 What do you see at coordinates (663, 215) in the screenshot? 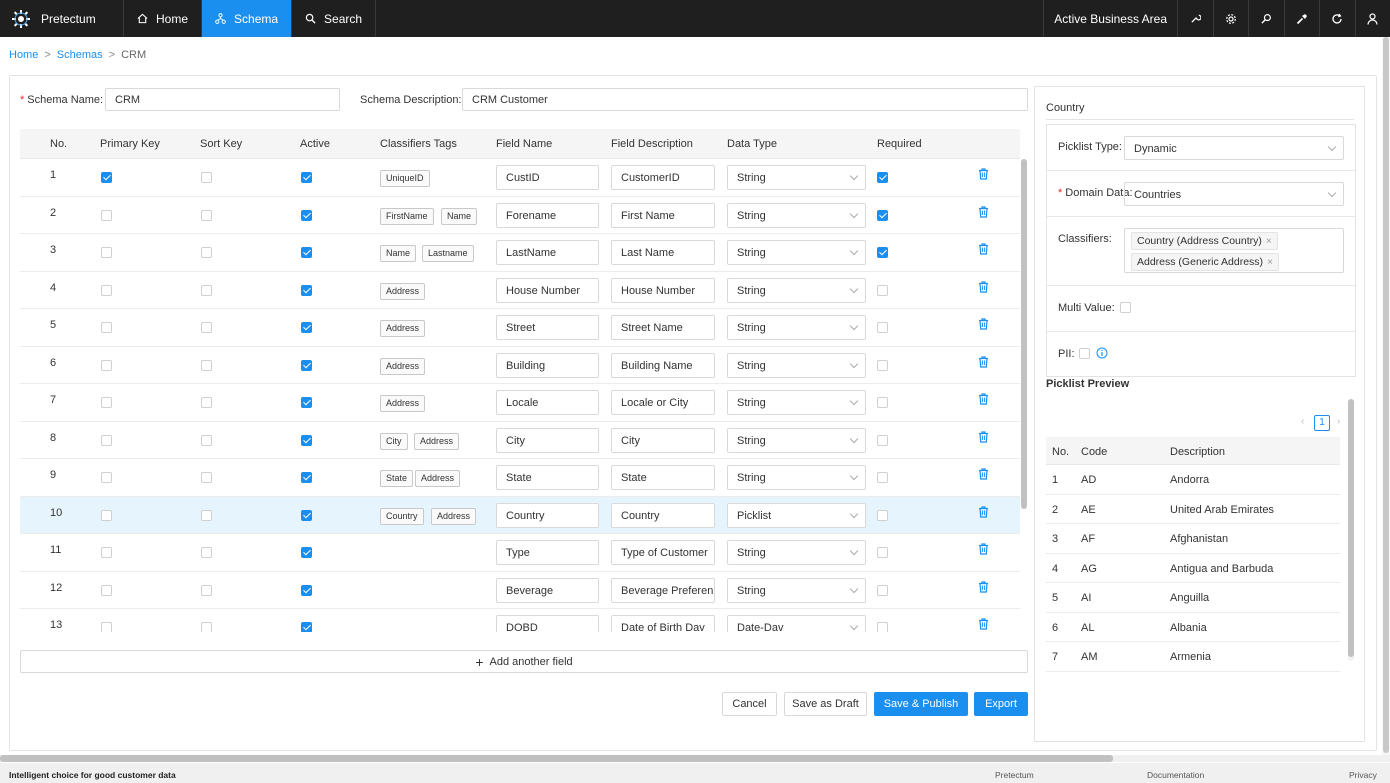
I see `field-description-input: First Name` at bounding box center [663, 215].